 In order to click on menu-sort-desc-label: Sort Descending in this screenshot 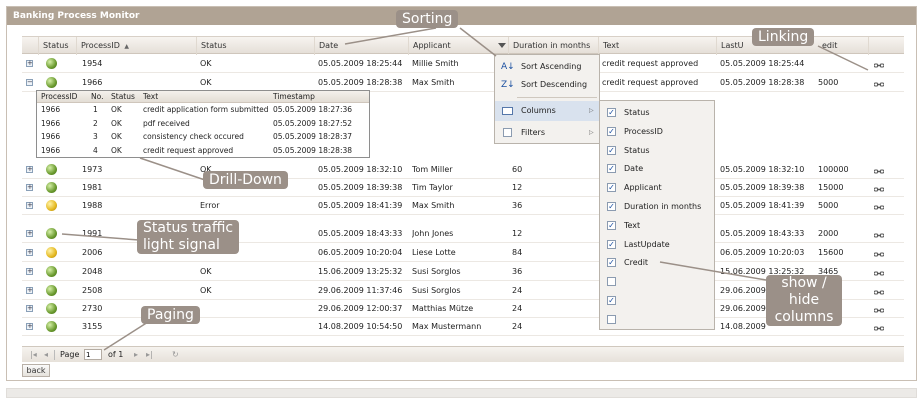, I will do `click(554, 84)`.